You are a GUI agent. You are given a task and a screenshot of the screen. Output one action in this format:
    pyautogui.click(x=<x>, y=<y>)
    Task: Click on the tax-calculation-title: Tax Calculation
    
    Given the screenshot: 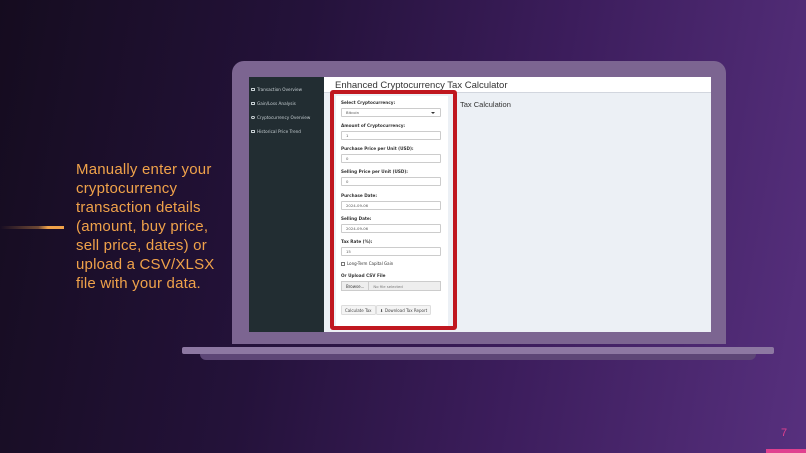 What is the action you would take?
    pyautogui.click(x=485, y=104)
    